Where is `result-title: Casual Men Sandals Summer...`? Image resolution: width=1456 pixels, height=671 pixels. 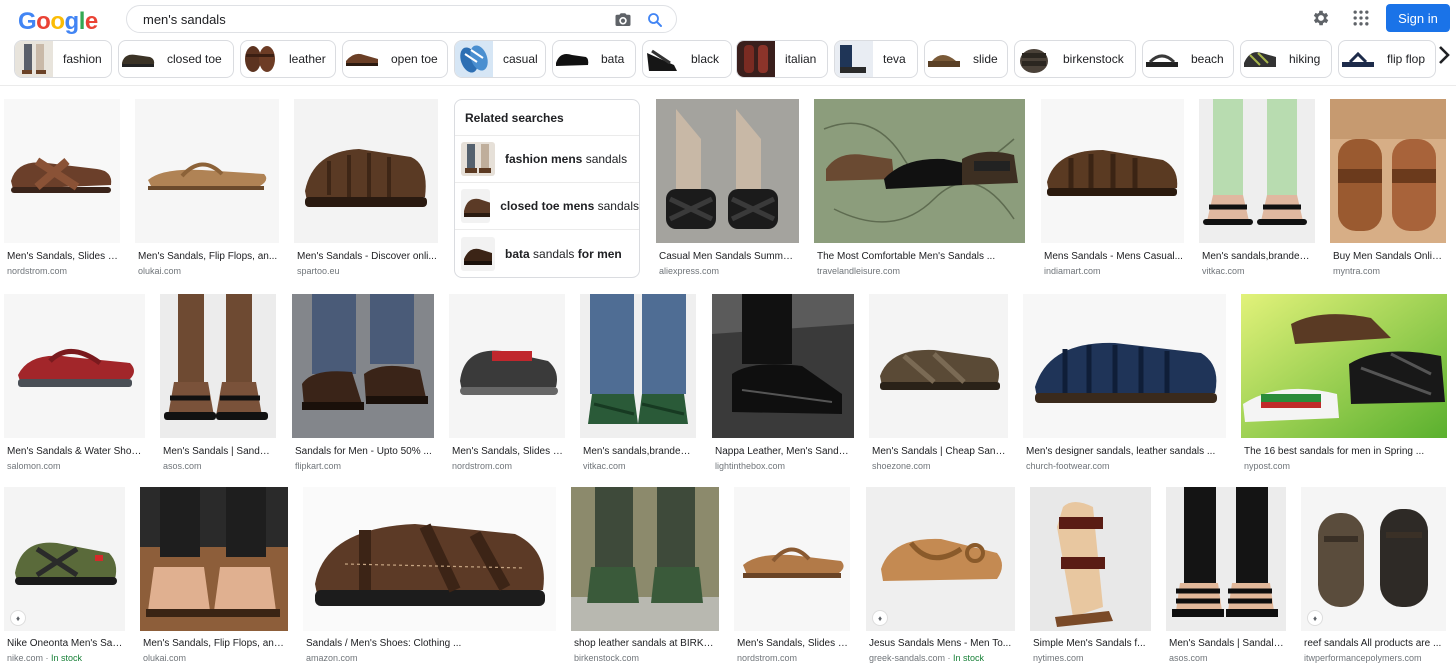
result-title: Casual Men Sandals Summer... is located at coordinates (728, 256).